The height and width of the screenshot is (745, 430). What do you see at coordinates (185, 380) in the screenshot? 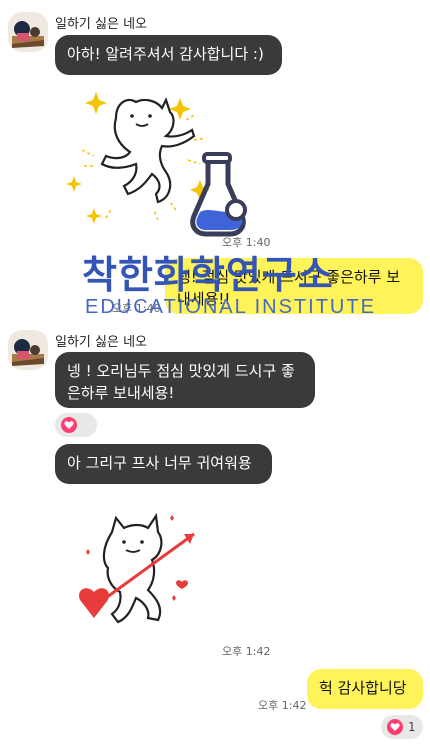
I see `incoming-message: 넹 ! 오리님두 점심 맛있게 드시구 좋은하루 보내세용!` at bounding box center [185, 380].